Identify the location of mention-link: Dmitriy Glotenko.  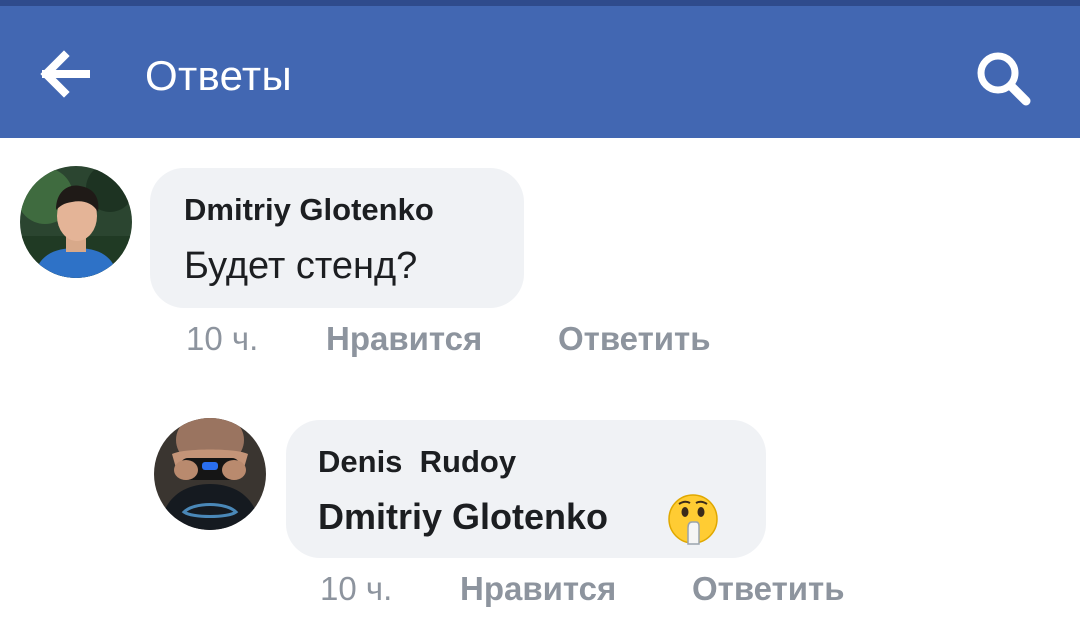
(463, 517).